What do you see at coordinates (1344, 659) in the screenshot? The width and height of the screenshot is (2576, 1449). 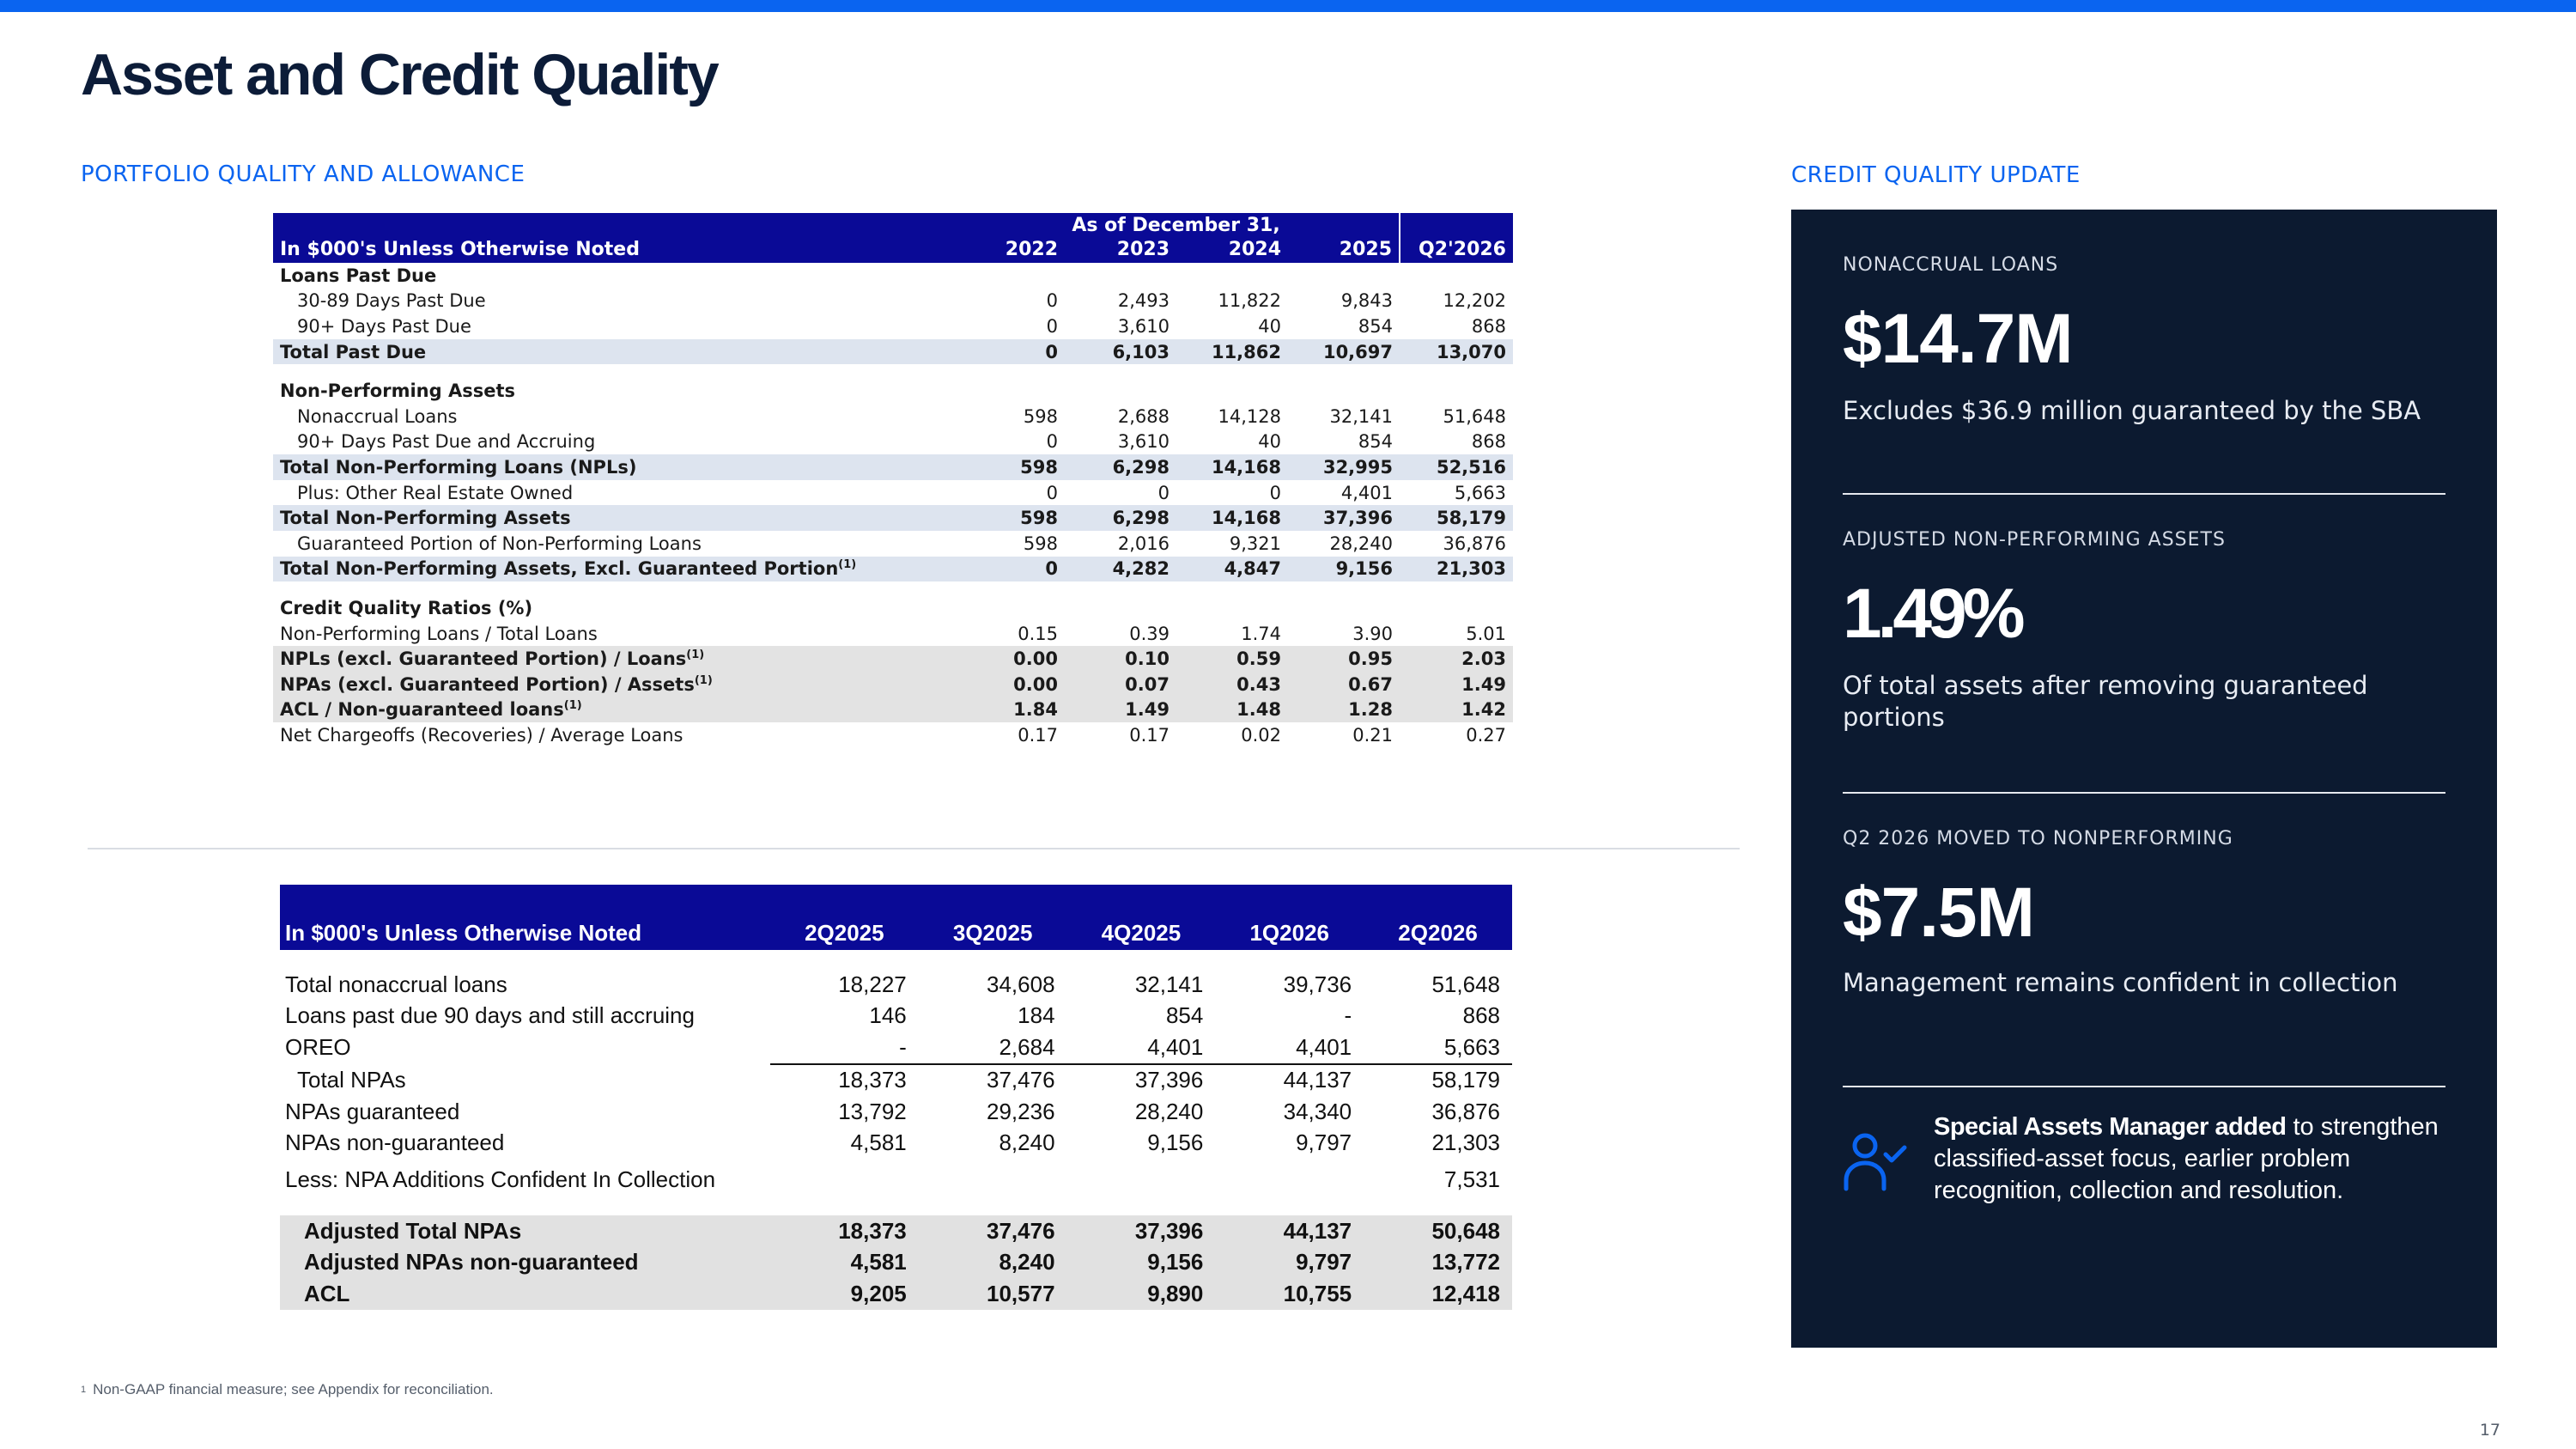 I see `cell-value: 0.95` at bounding box center [1344, 659].